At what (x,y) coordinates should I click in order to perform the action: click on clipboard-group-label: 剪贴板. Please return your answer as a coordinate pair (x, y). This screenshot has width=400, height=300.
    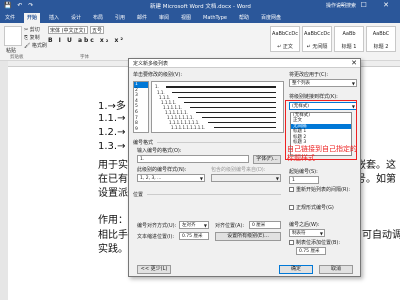
    Looking at the image, I should click on (17, 57).